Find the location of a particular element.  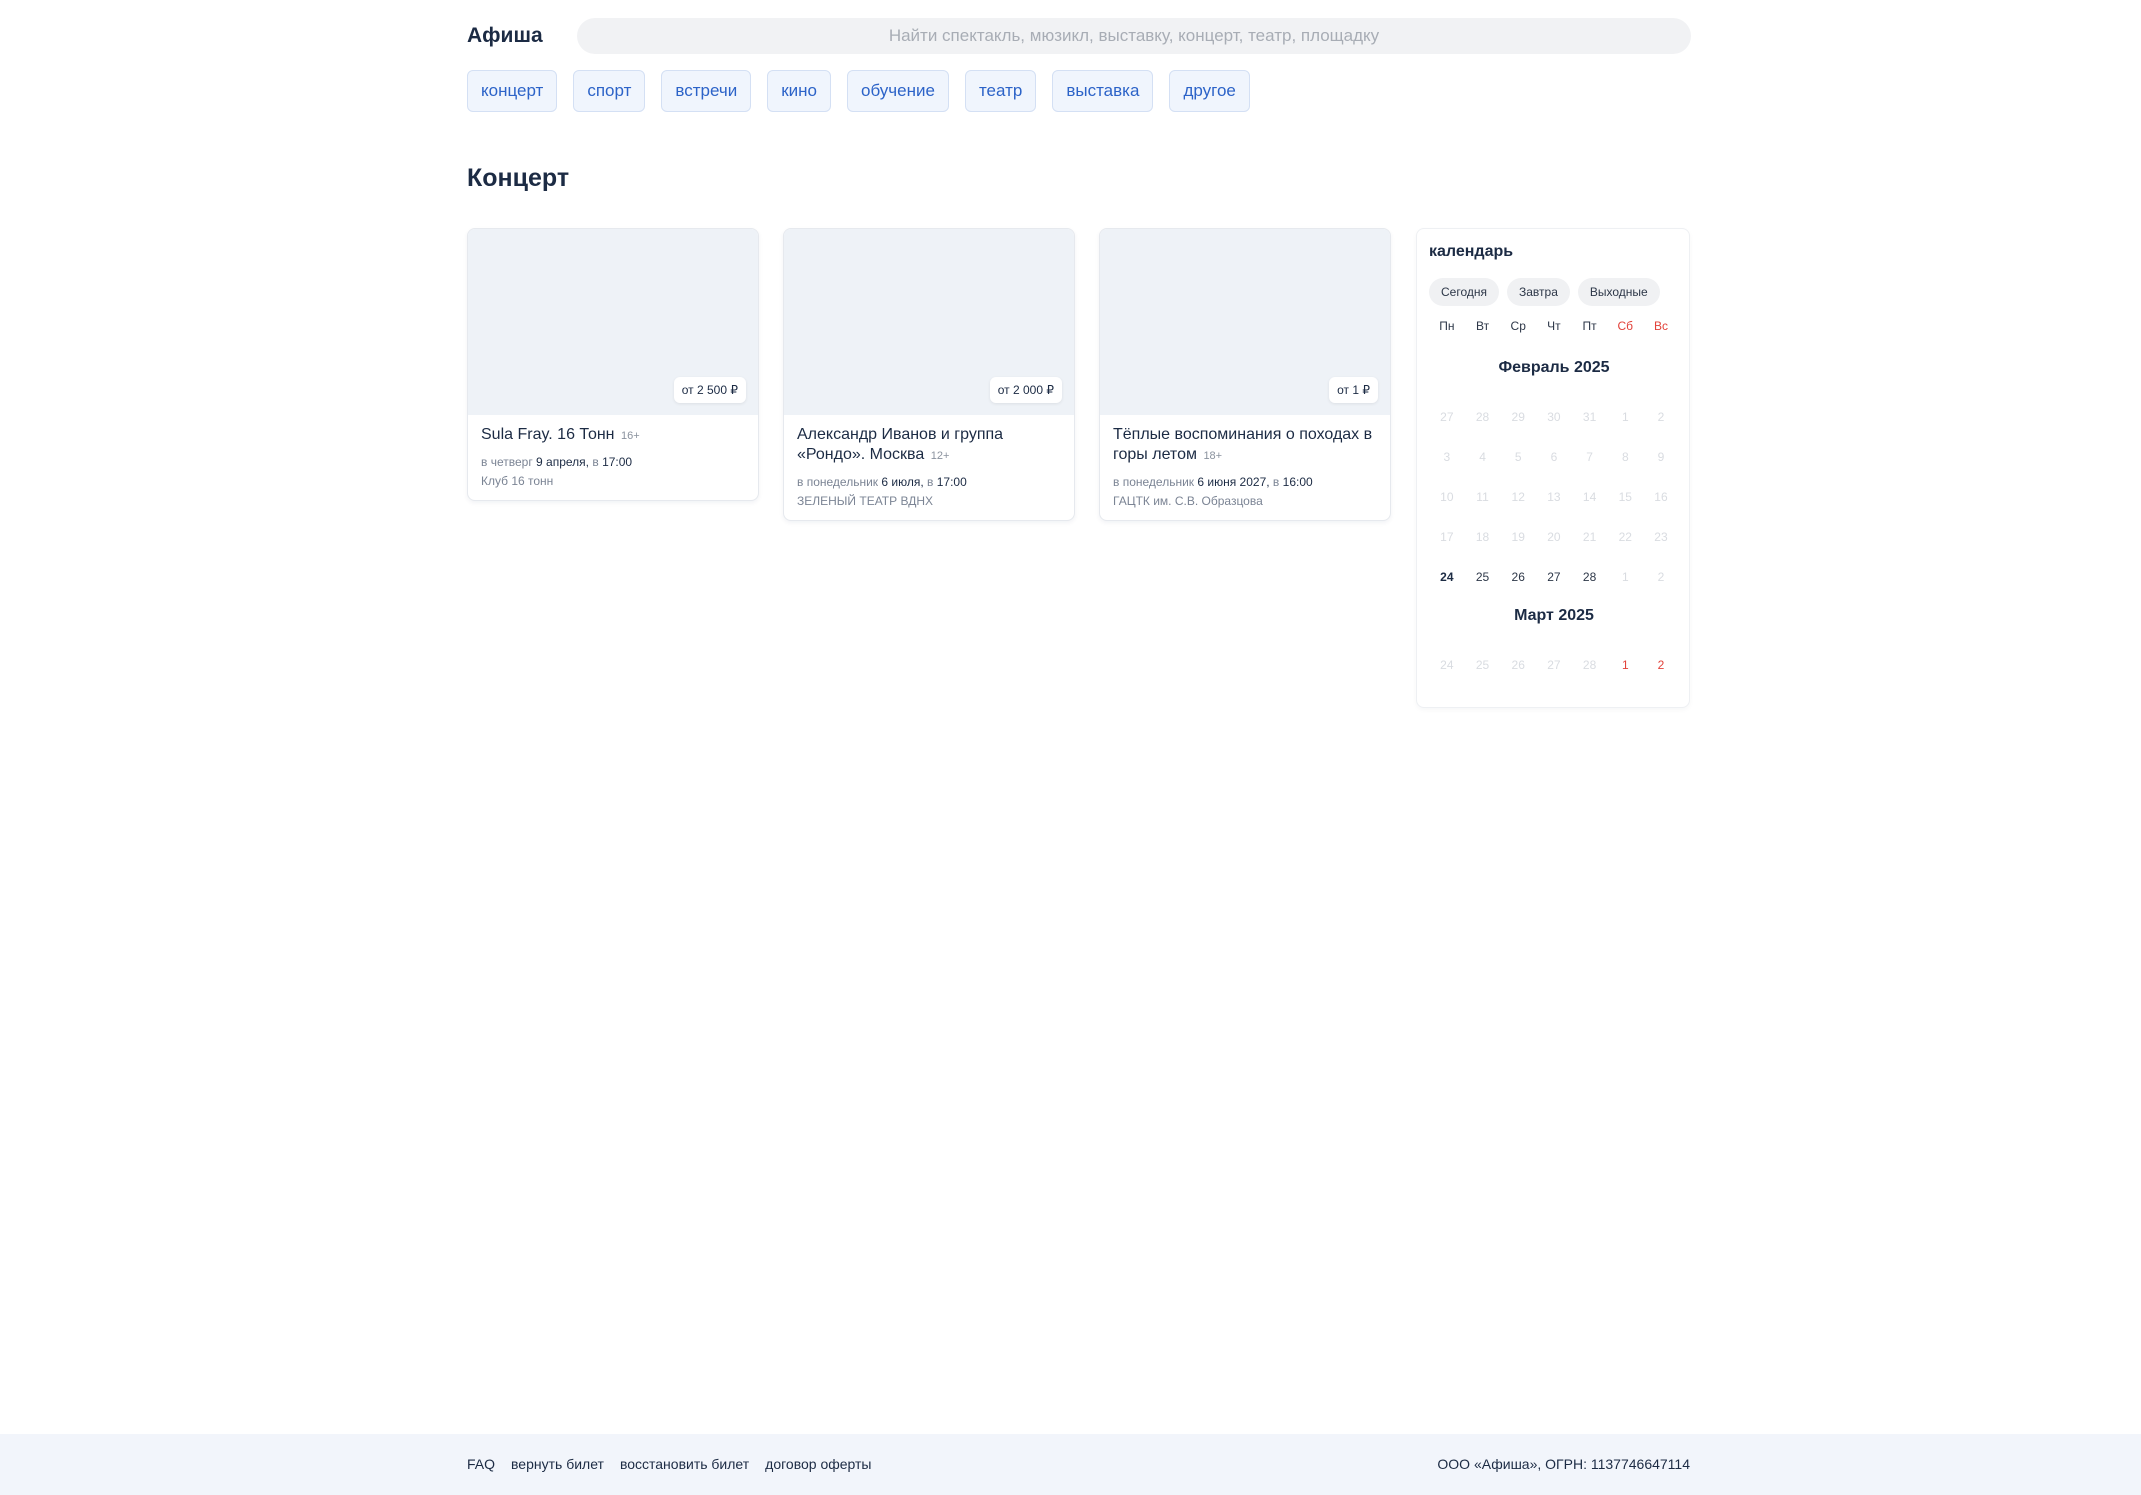

calendar-day: 16 is located at coordinates (1661, 497).